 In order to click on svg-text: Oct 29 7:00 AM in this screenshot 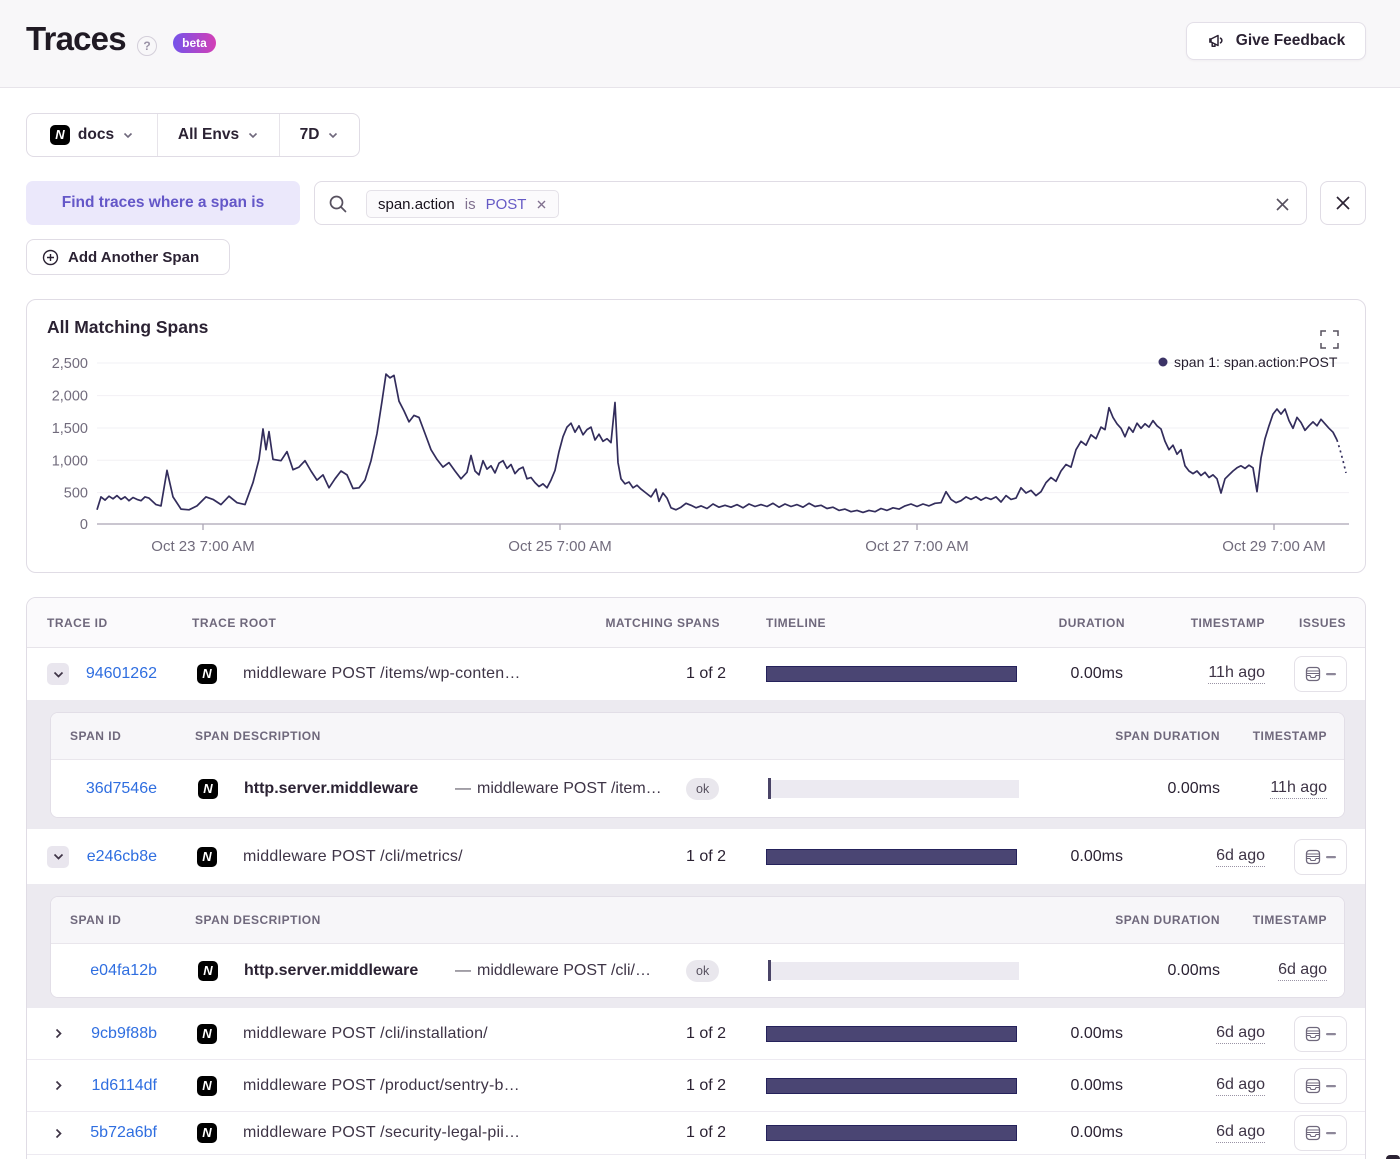, I will do `click(1273, 546)`.